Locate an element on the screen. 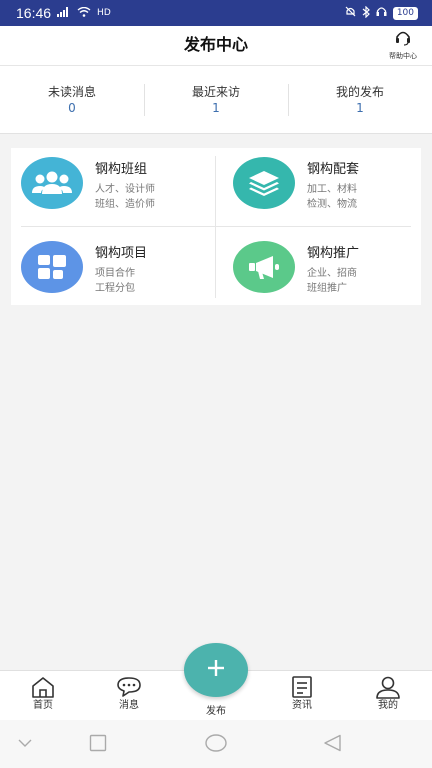 This screenshot has width=432, height=768. tab-messages: 消息 is located at coordinates (129, 694).